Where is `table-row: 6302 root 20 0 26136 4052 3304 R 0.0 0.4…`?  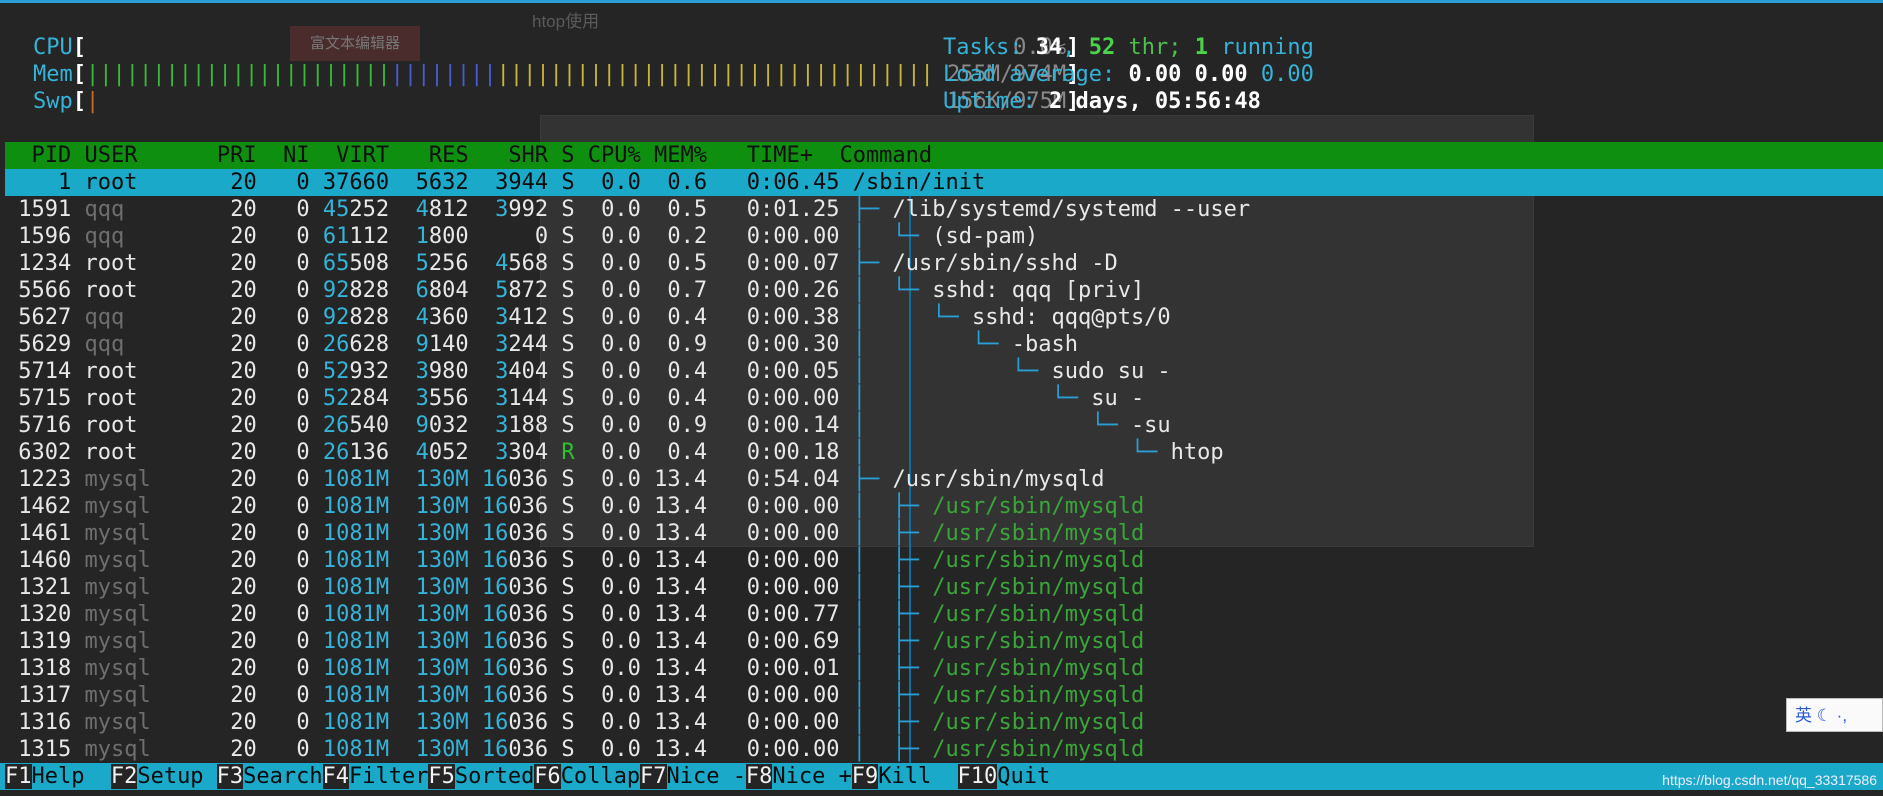
table-row: 6302 root 20 0 26136 4052 3304 R 0.0 0.4… is located at coordinates (944, 452).